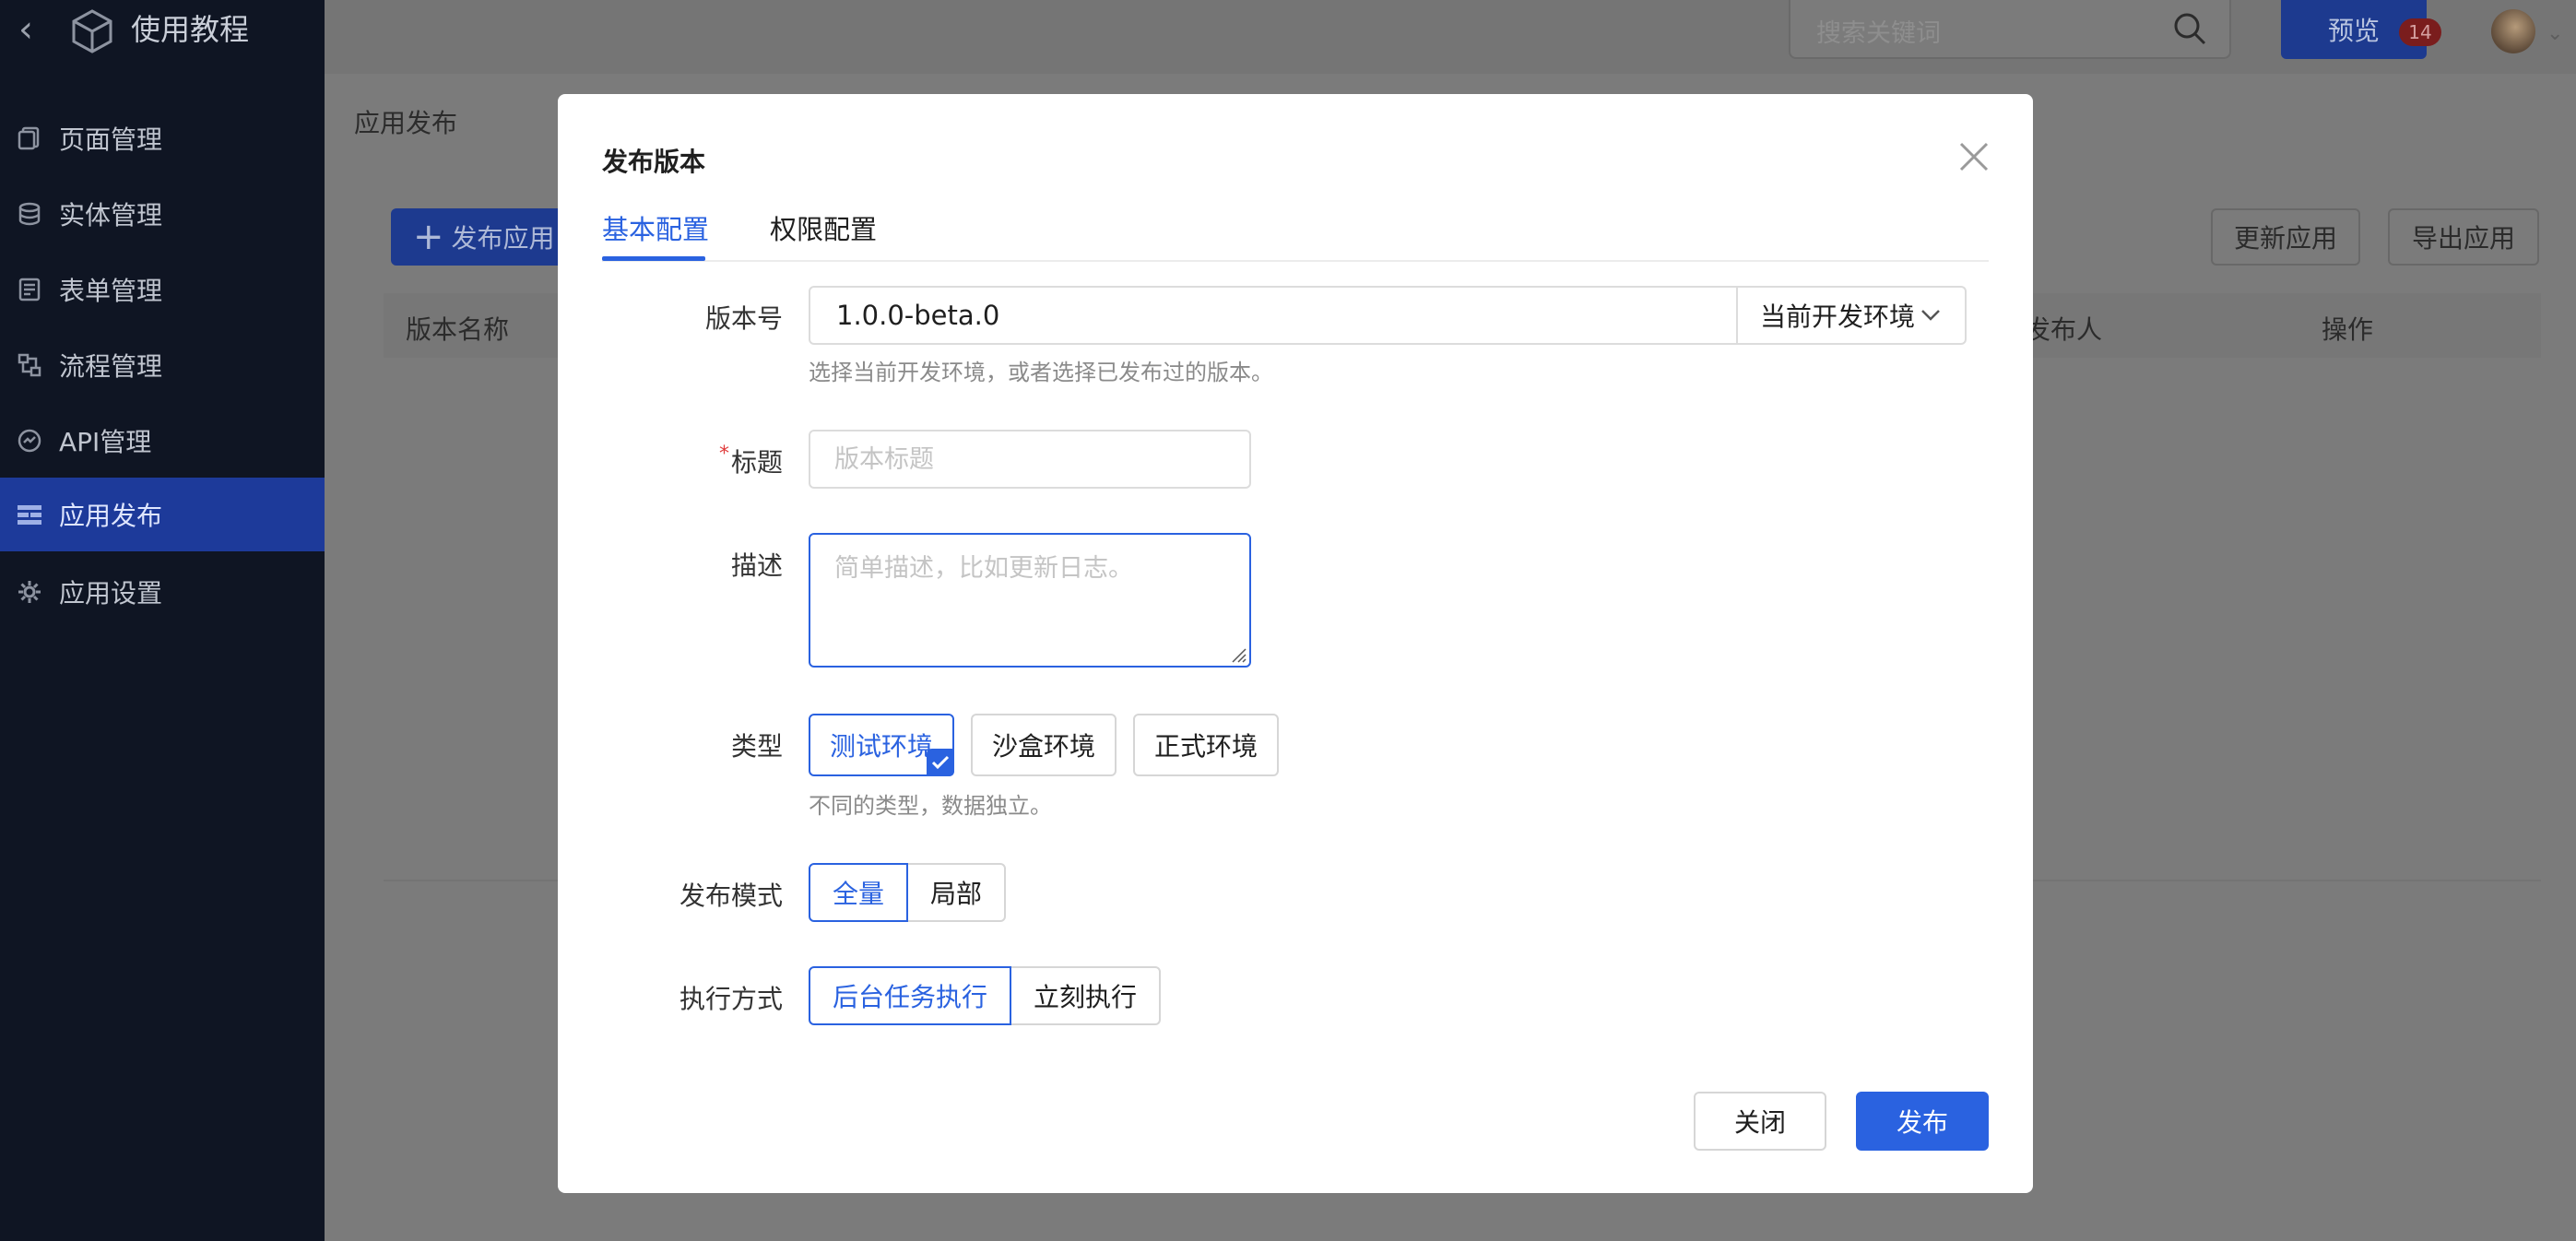 This screenshot has width=2576, height=1241. I want to click on close-button: 关闭, so click(1760, 1121).